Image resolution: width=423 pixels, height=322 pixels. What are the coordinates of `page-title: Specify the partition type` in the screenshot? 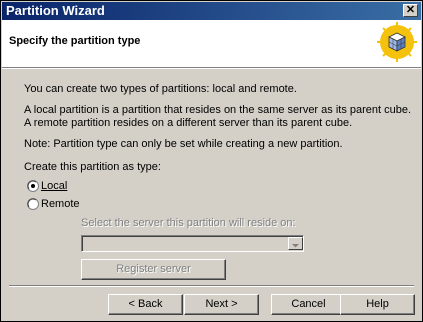 It's located at (75, 41).